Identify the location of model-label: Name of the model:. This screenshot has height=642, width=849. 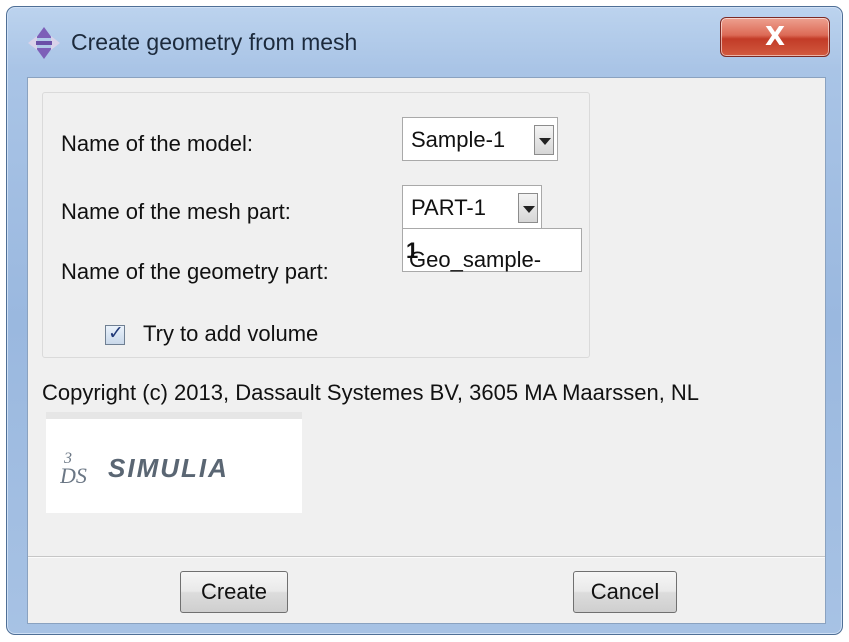
(157, 143).